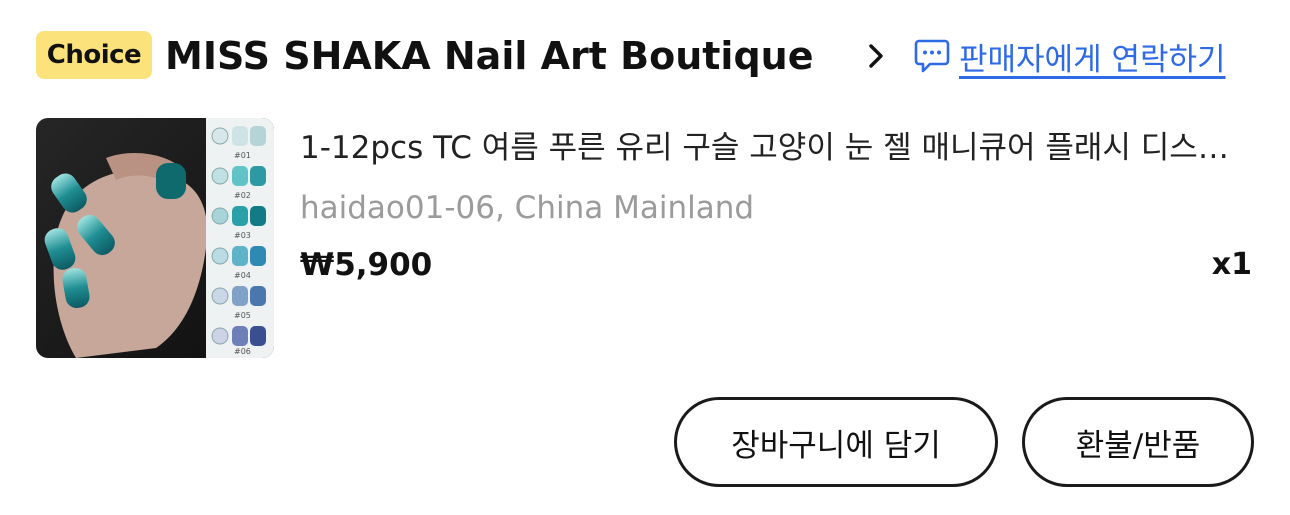 The image size is (1290, 515). What do you see at coordinates (242, 235) in the screenshot?
I see `swatch-label: #03` at bounding box center [242, 235].